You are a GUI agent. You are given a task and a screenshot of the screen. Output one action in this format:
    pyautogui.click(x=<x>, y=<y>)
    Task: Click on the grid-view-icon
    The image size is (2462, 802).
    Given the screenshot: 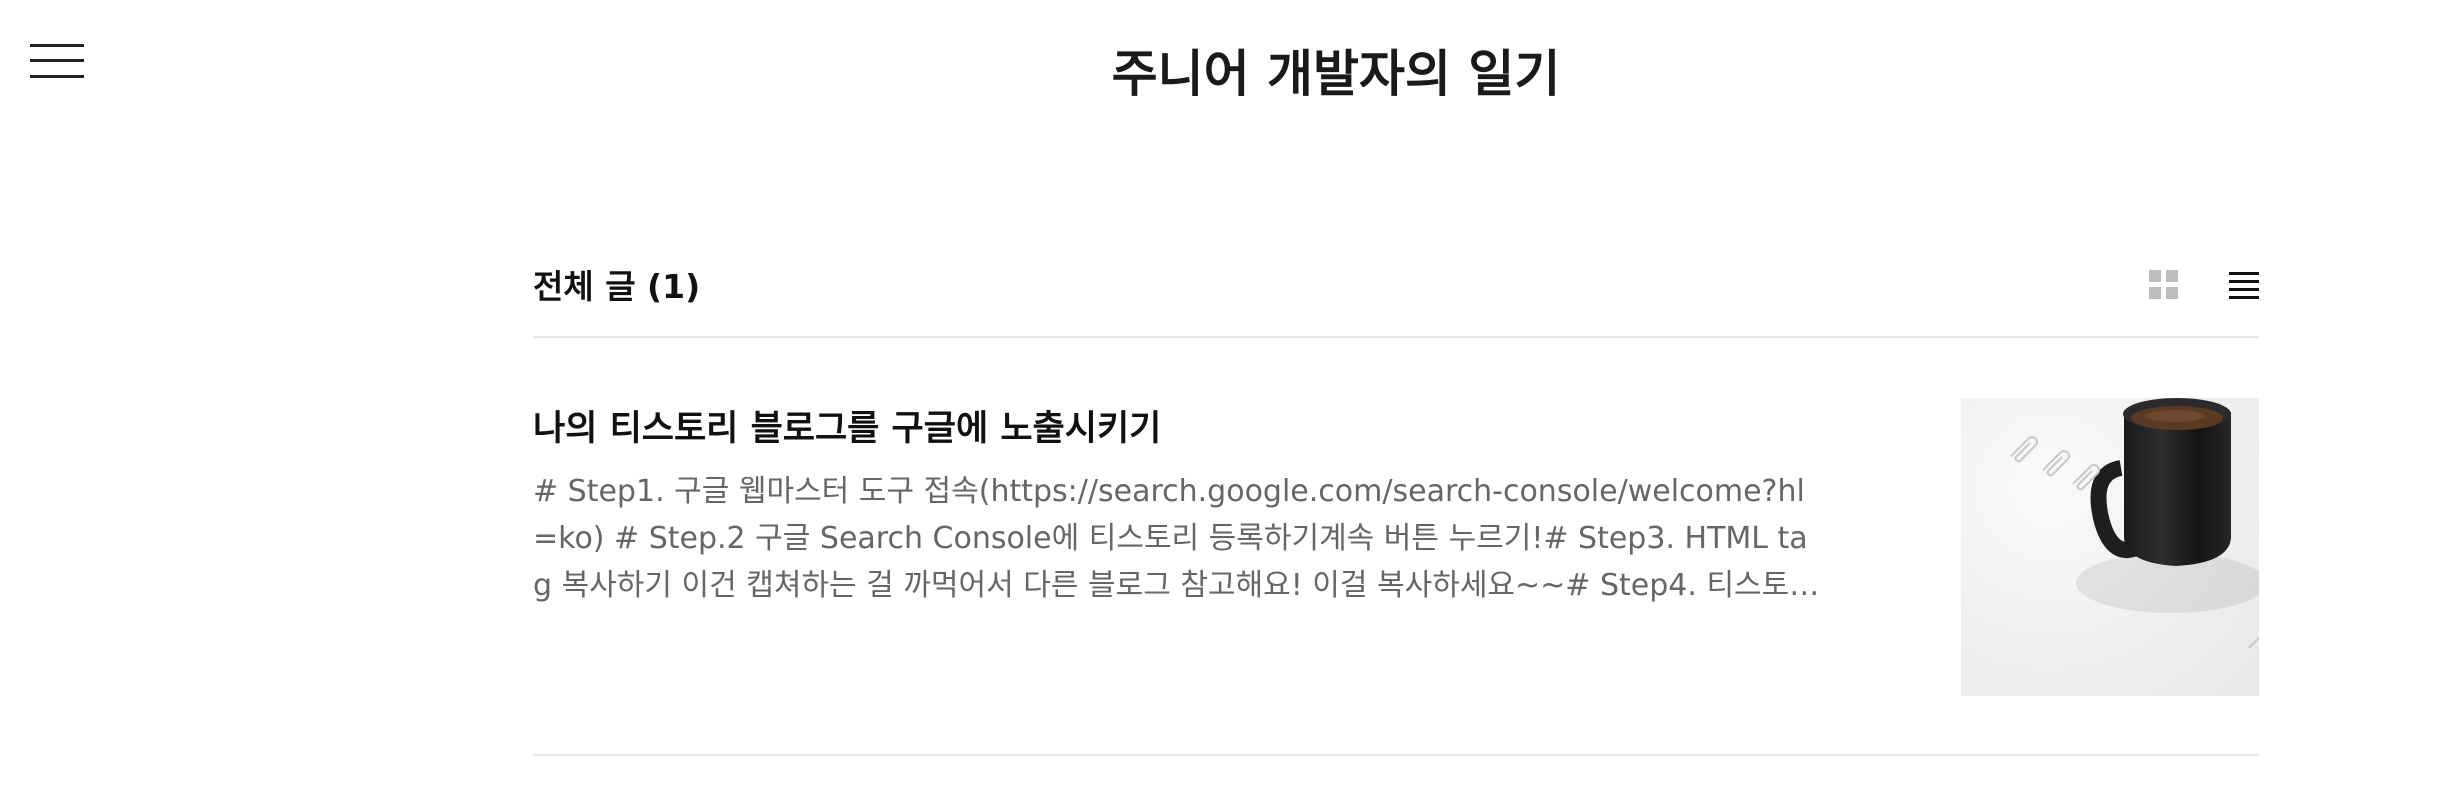 What is the action you would take?
    pyautogui.click(x=2164, y=285)
    